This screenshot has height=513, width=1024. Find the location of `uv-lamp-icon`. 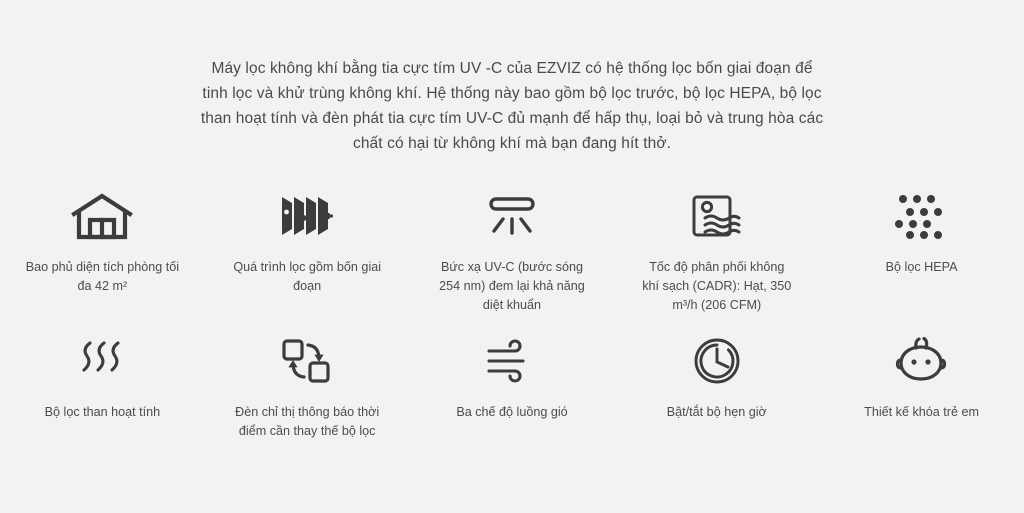

uv-lamp-icon is located at coordinates (512, 216).